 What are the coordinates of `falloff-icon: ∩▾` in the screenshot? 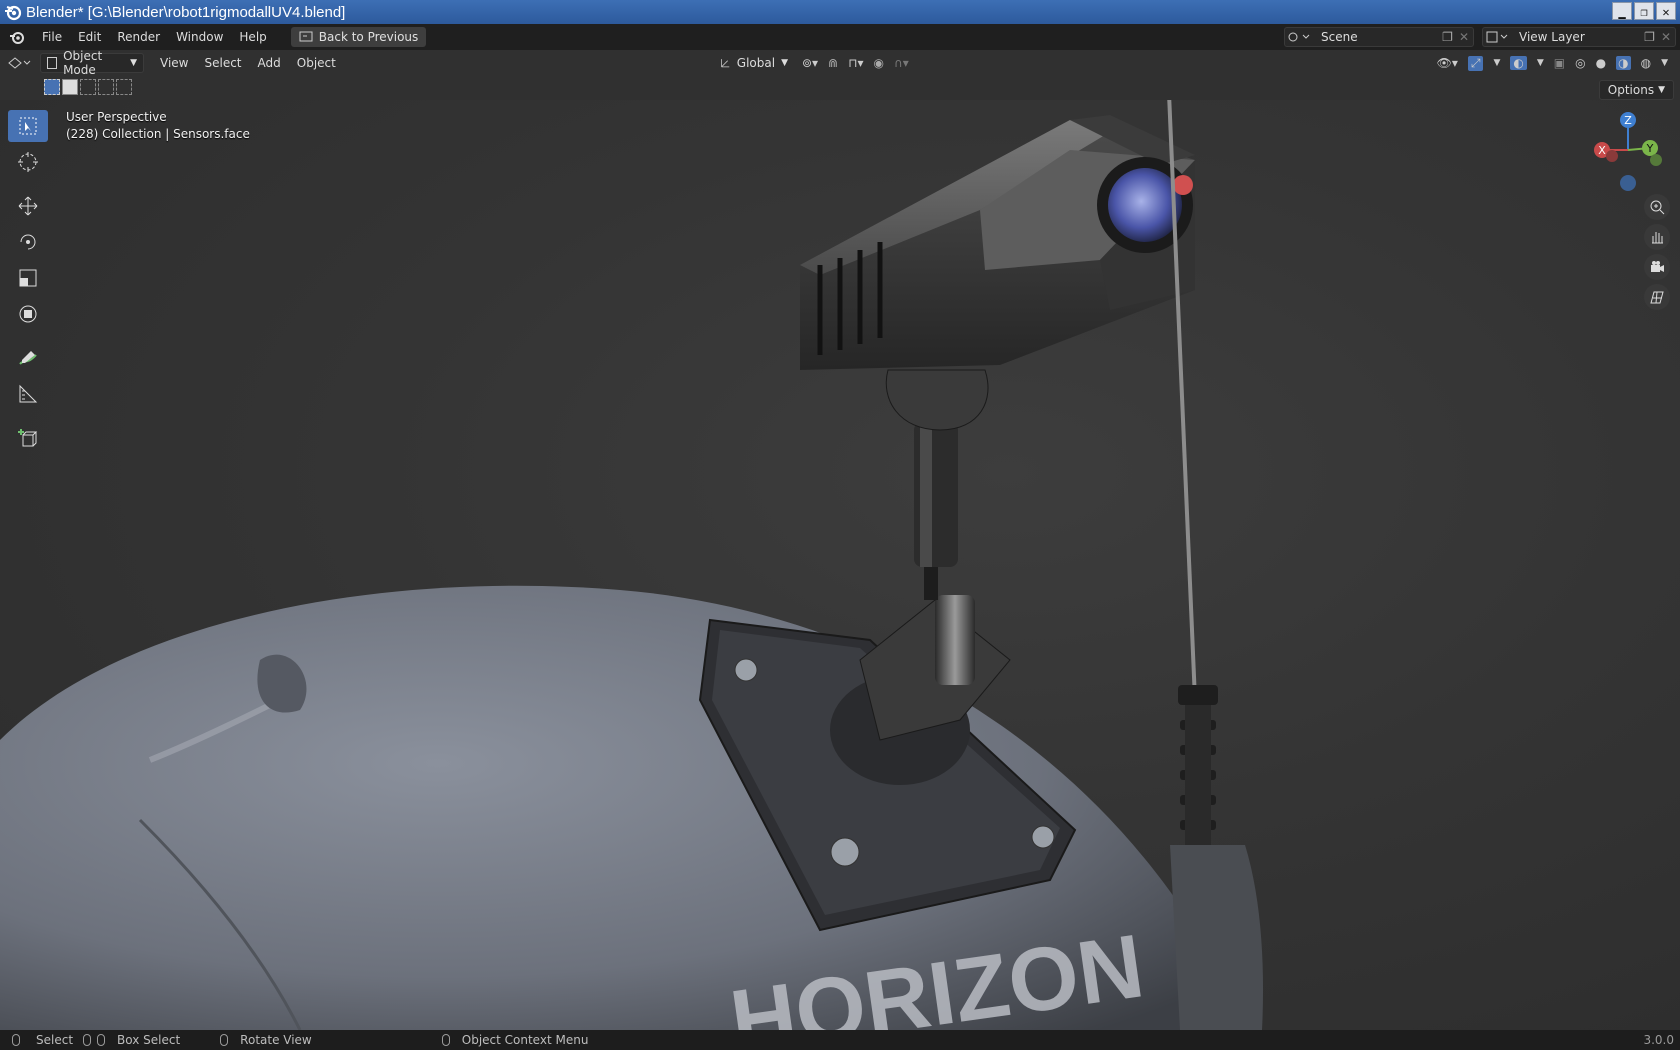 It's located at (901, 63).